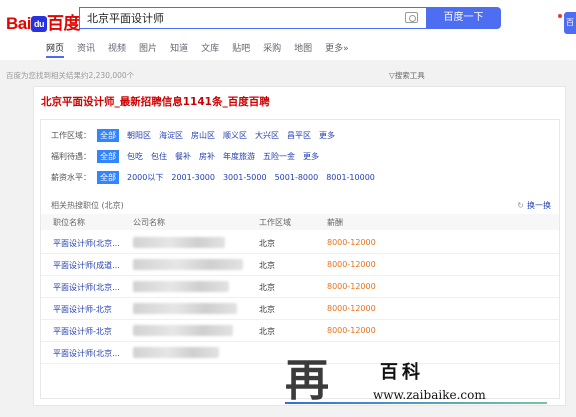 The image size is (576, 417). What do you see at coordinates (149, 222) in the screenshot?
I see `column-header-company: 公司名称` at bounding box center [149, 222].